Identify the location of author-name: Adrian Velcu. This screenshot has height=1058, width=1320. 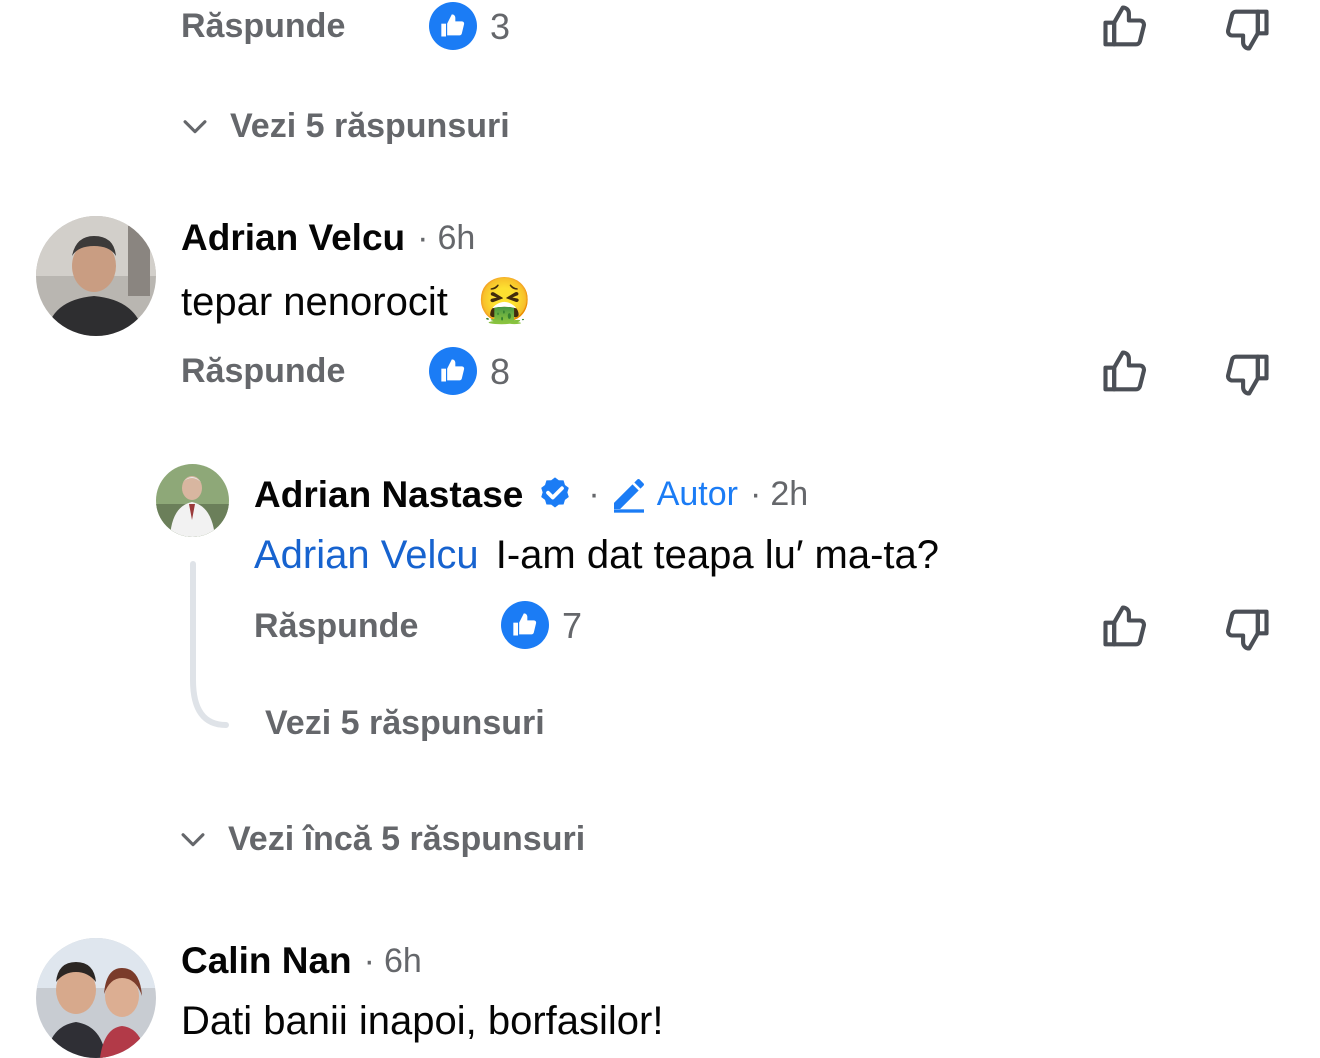
(293, 237).